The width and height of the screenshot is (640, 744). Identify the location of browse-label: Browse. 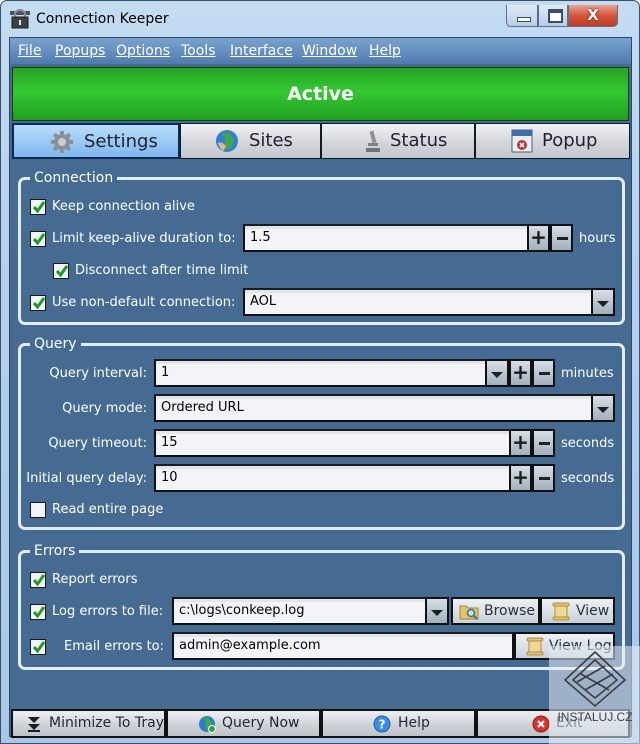
(509, 611).